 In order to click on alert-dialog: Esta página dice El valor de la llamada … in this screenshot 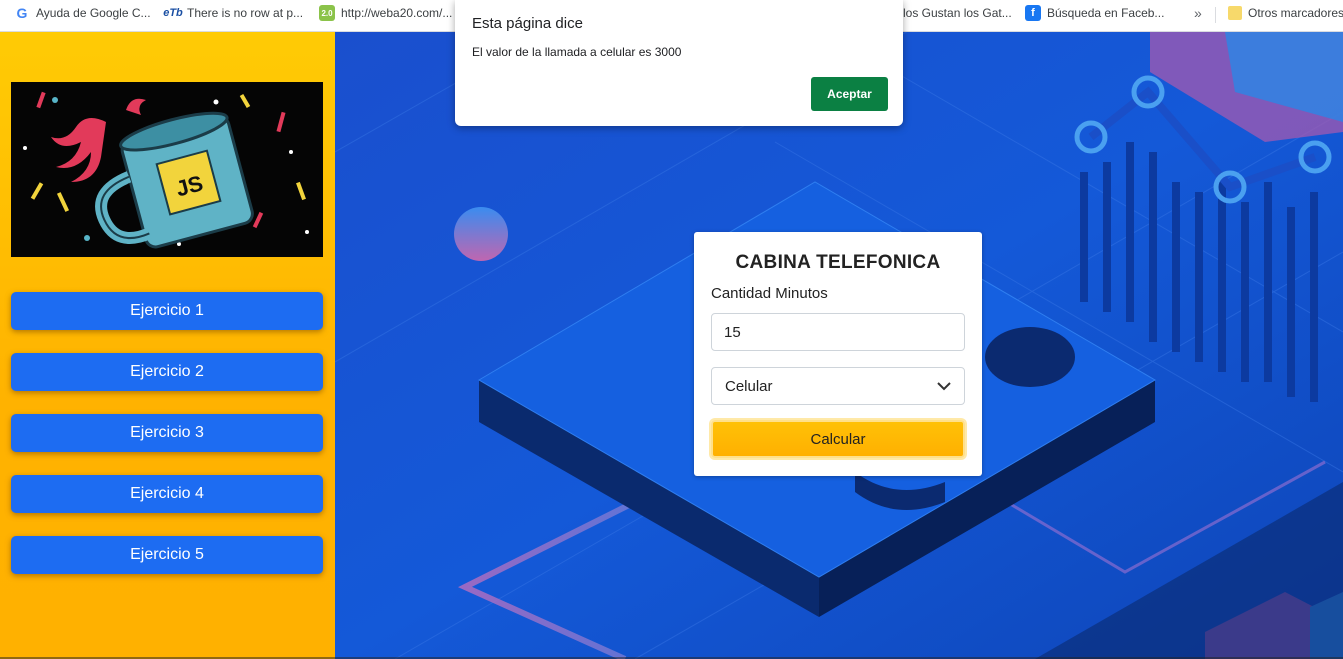, I will do `click(679, 63)`.